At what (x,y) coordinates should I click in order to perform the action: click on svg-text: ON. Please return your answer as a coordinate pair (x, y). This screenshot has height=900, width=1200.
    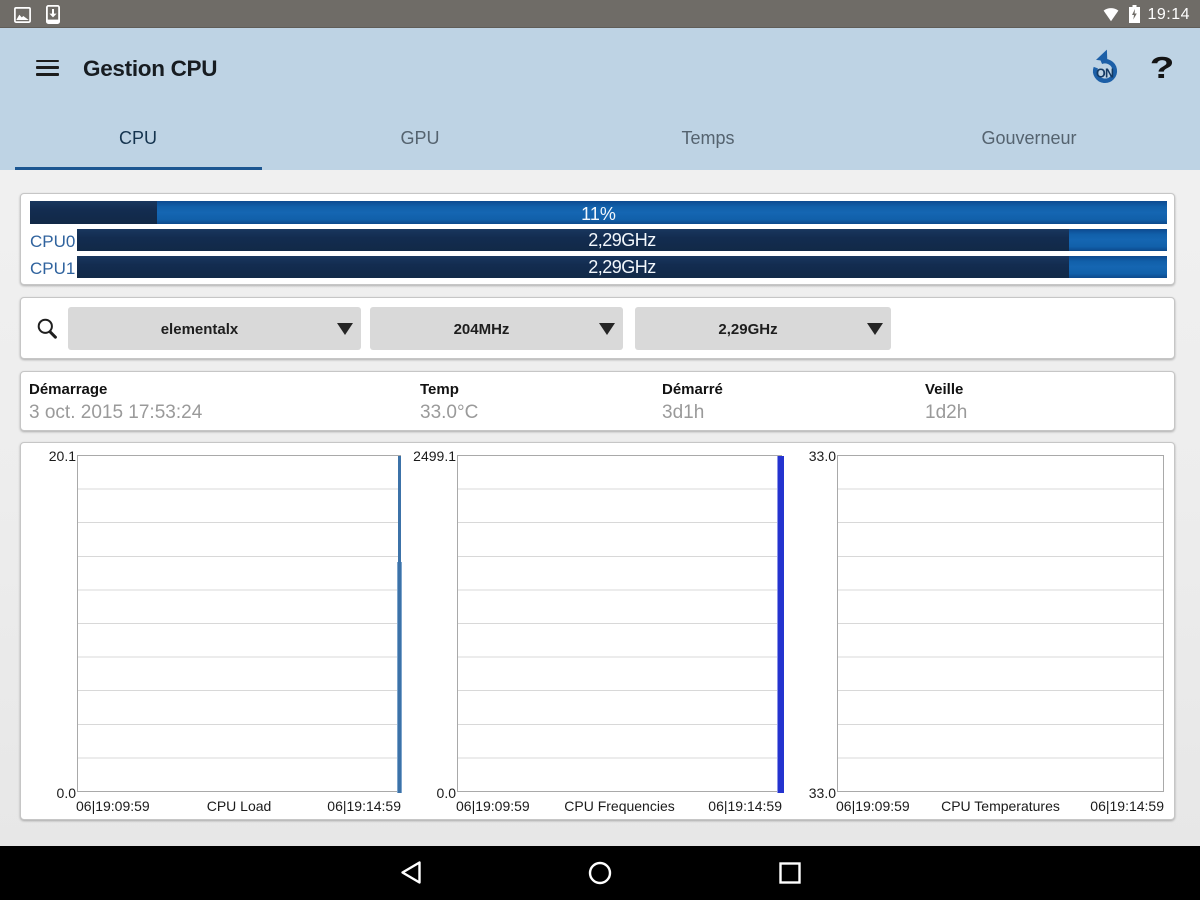
    Looking at the image, I should click on (1105, 73).